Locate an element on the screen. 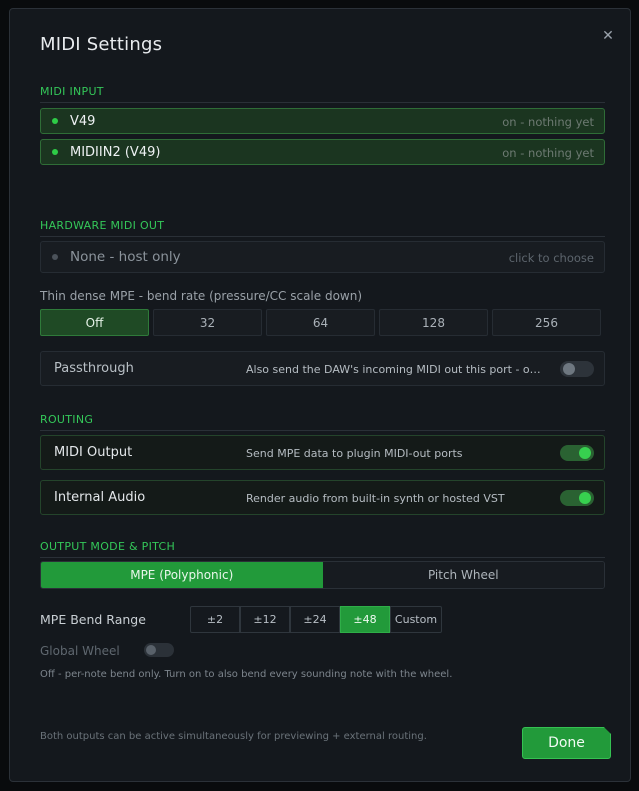  bend-range-label: MPE Bend Range is located at coordinates (93, 619).